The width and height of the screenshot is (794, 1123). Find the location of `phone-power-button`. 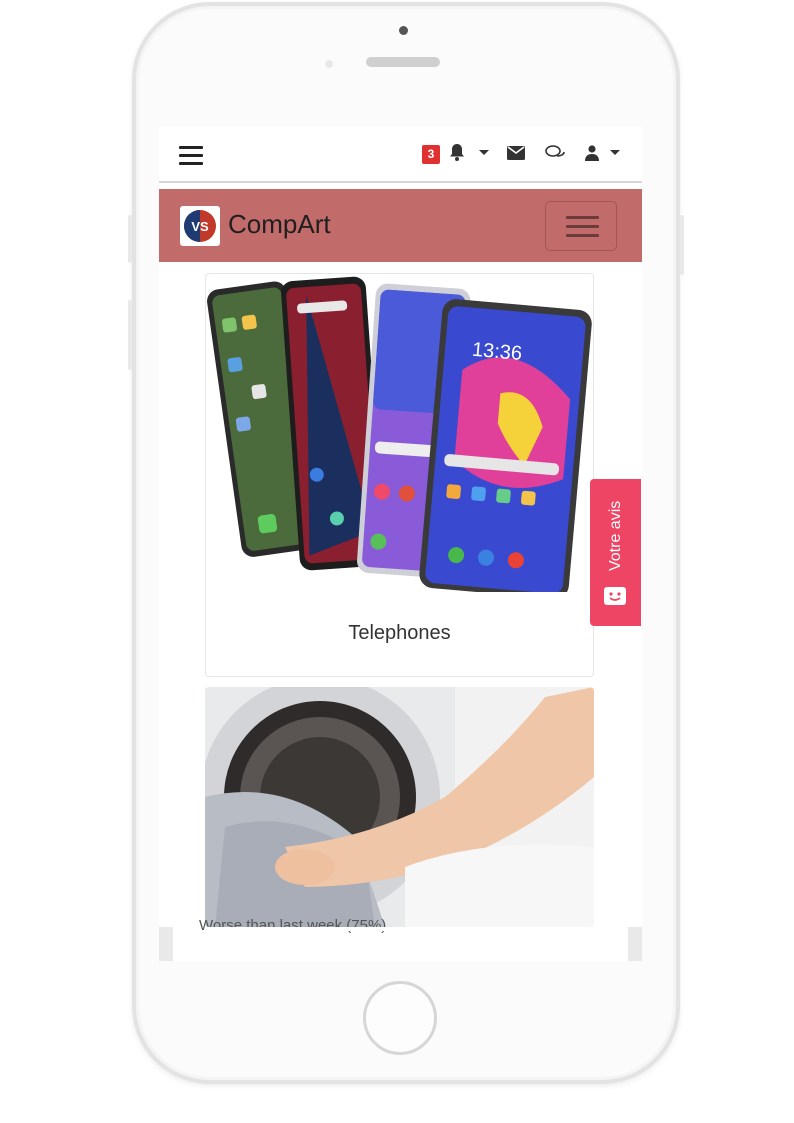

phone-power-button is located at coordinates (682, 245).